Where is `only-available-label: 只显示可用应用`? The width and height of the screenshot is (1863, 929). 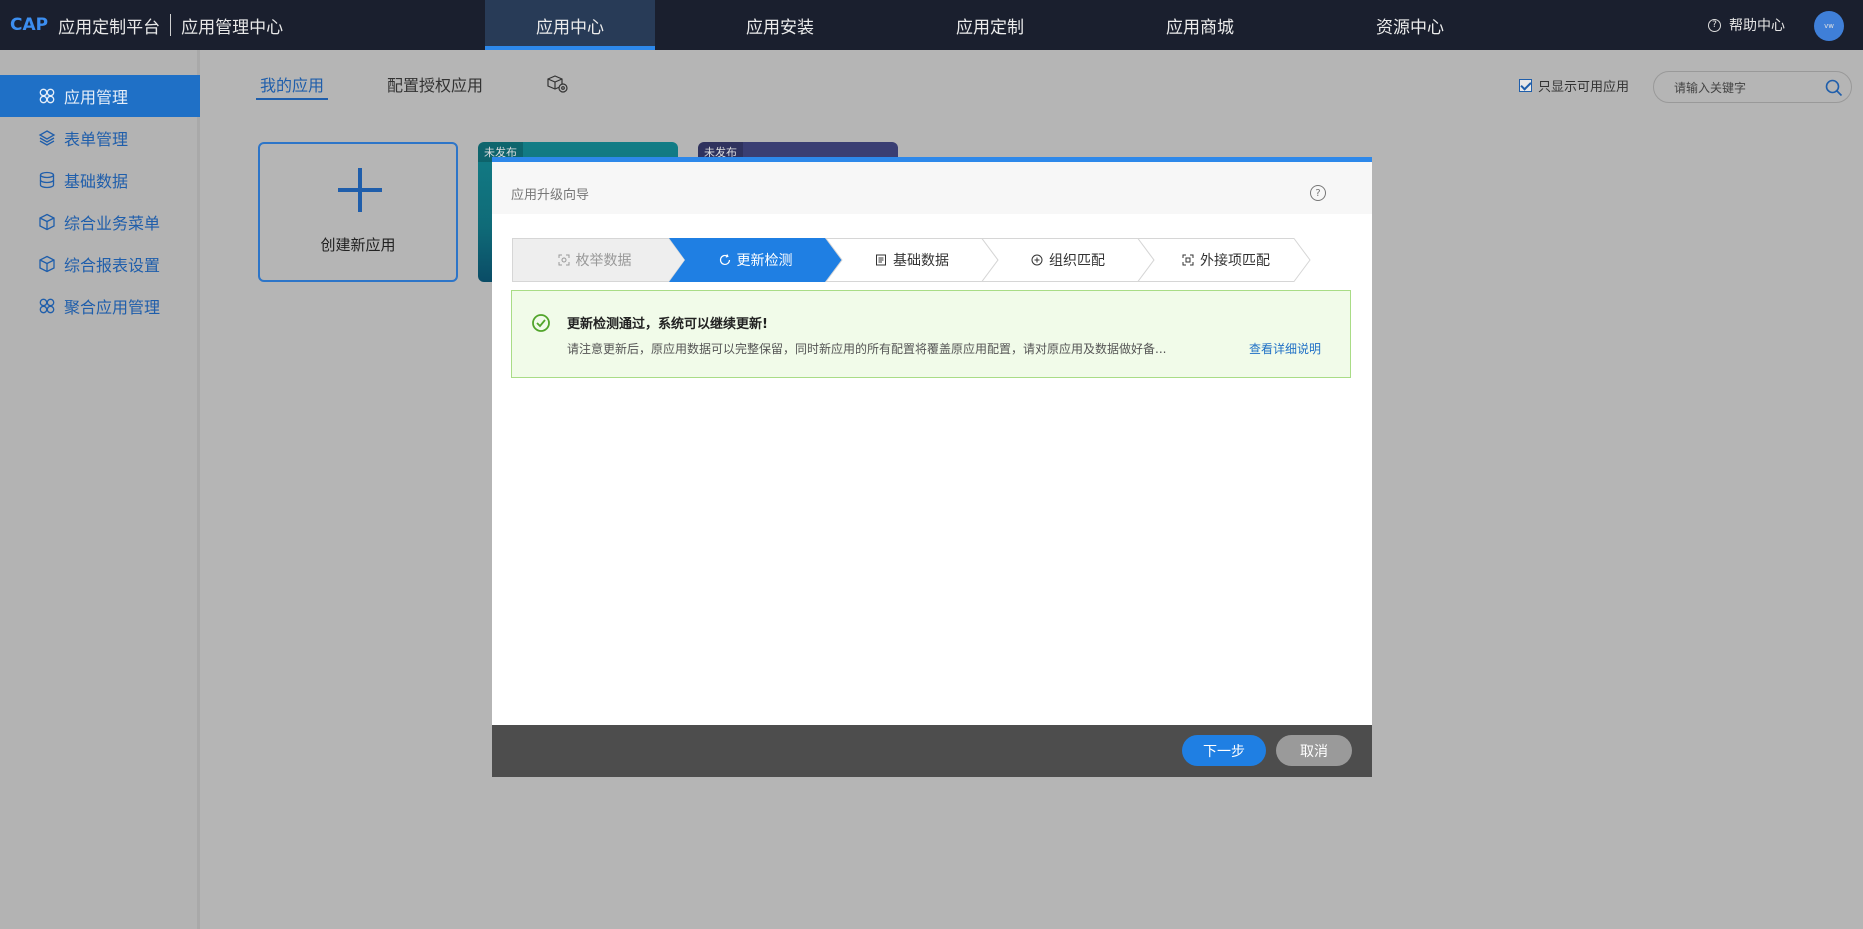 only-available-label: 只显示可用应用 is located at coordinates (1584, 87).